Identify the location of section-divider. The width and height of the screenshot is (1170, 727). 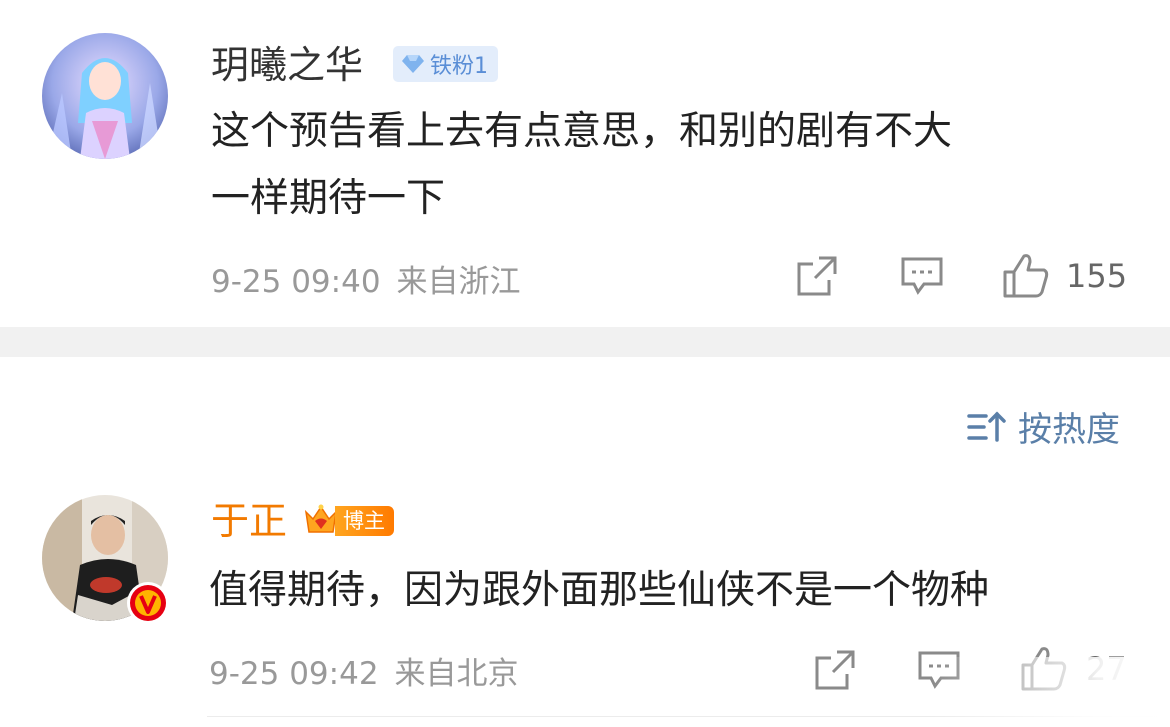
(585, 342).